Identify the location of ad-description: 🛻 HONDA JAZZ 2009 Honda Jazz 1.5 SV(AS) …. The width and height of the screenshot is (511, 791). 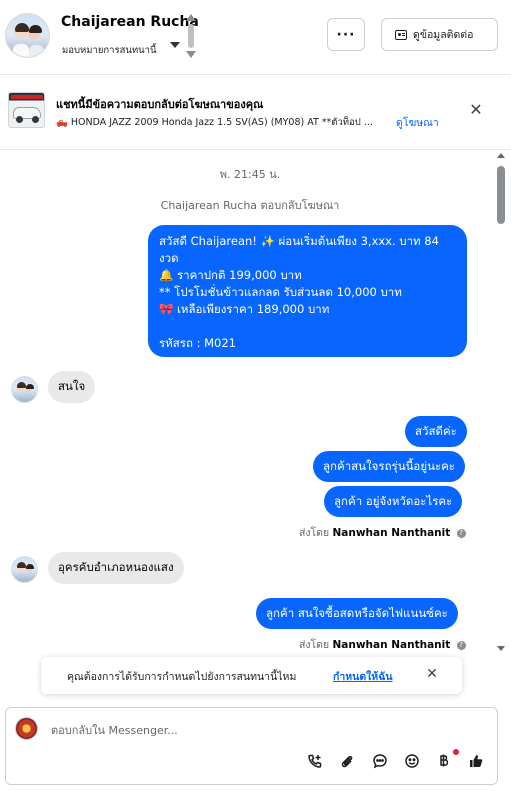
(214, 122).